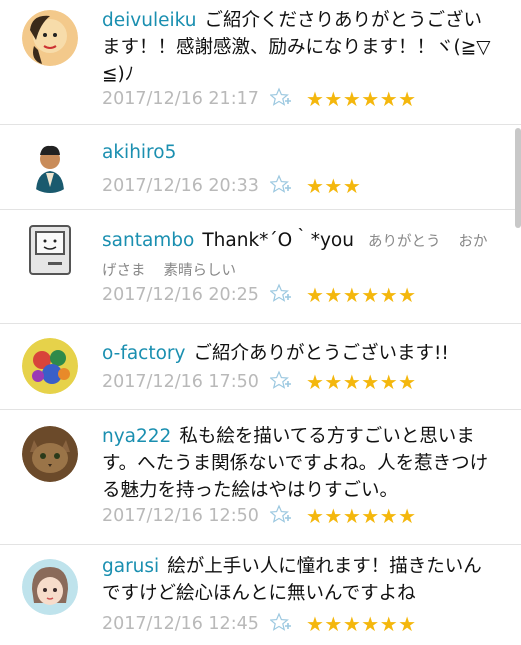  What do you see at coordinates (180, 295) in the screenshot?
I see `timestamp: 2017/12/16 20:25` at bounding box center [180, 295].